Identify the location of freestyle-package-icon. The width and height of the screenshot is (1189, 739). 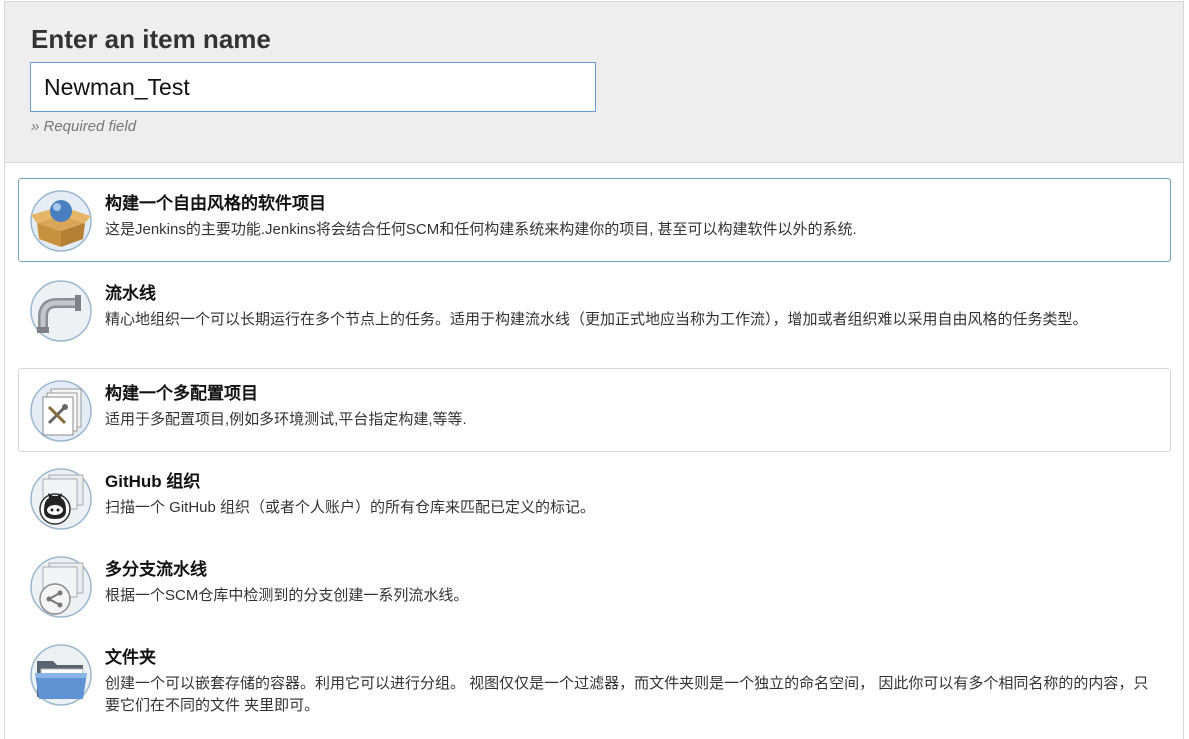
(61, 221).